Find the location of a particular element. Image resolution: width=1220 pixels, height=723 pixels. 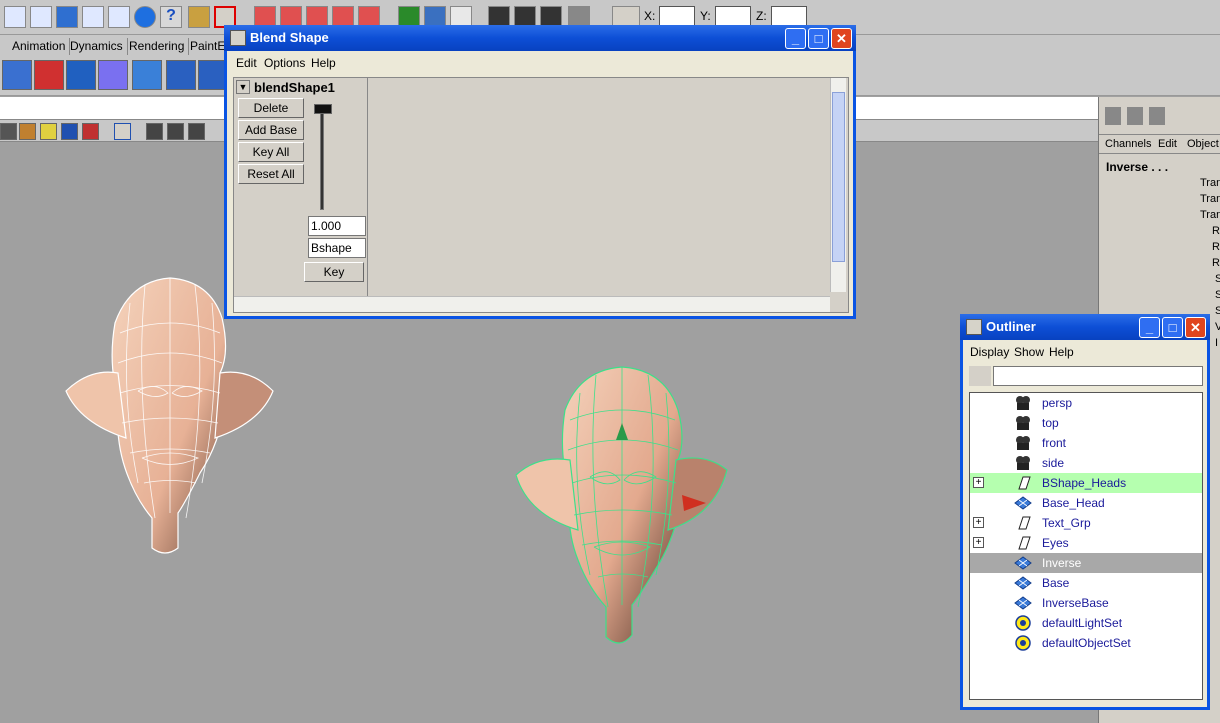

lock-icon is located at coordinates (199, 17).